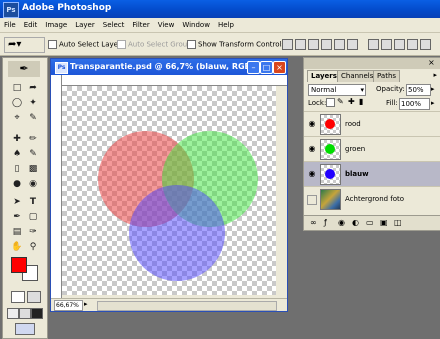  I want to click on standard-mode-icon, so click(18, 297).